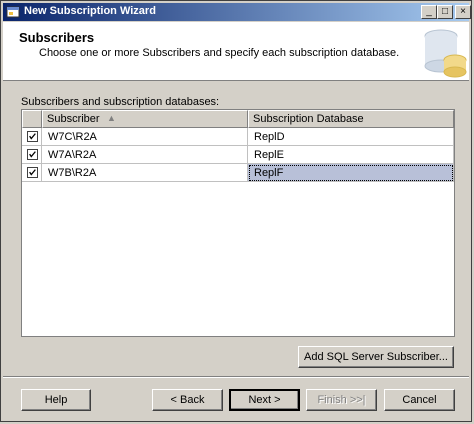 The height and width of the screenshot is (424, 474). What do you see at coordinates (145, 155) in the screenshot?
I see `subscriber-cell: W7A\R2A` at bounding box center [145, 155].